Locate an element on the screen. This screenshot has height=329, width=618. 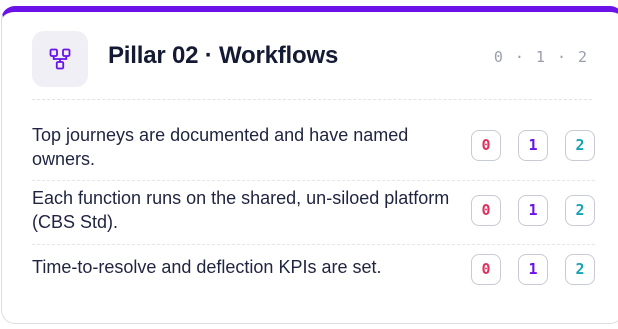
pillar-title: Pillar 02 · Workflows is located at coordinates (223, 55).